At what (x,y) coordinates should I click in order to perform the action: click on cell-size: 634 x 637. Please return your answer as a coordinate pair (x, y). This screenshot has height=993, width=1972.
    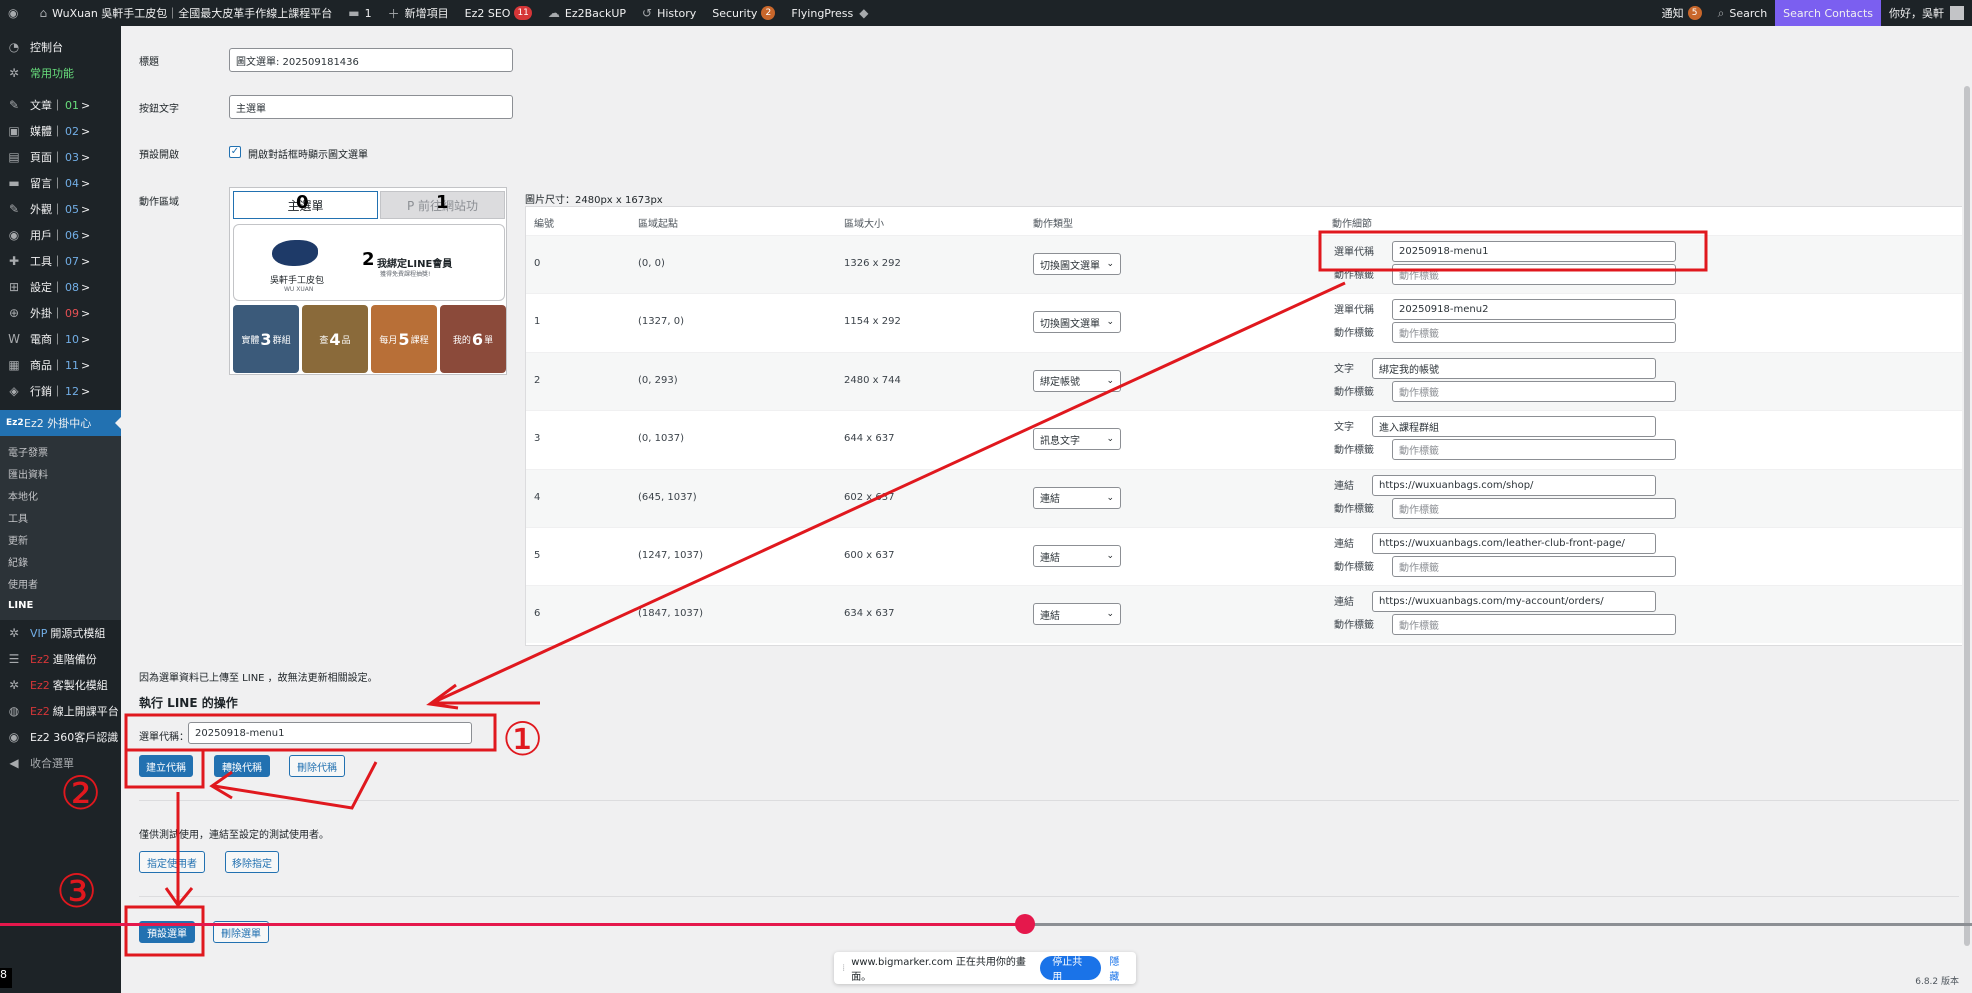
    Looking at the image, I should click on (869, 614).